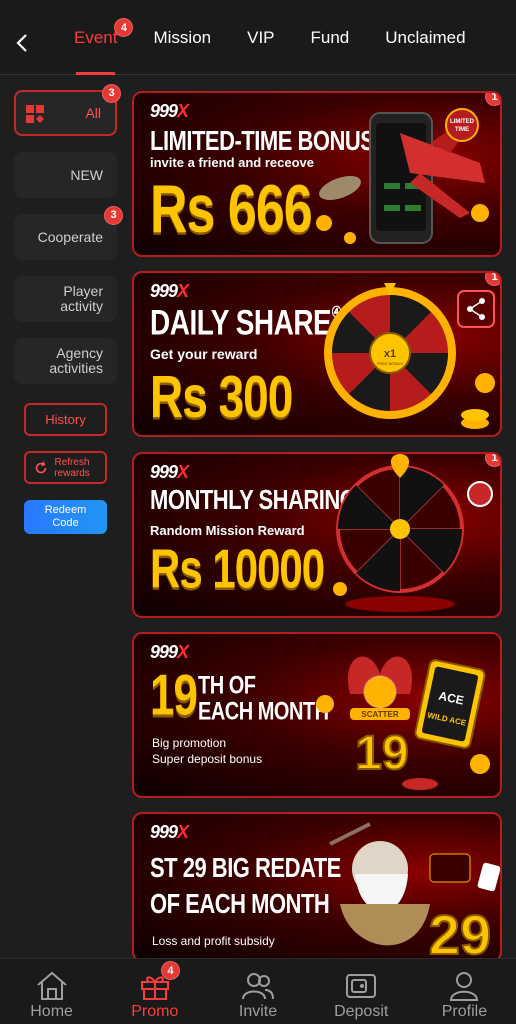 Image resolution: width=516 pixels, height=1024 pixels. Describe the element at coordinates (263, 712) in the screenshot. I see `banner-title-line2: EACH MONTH` at that location.